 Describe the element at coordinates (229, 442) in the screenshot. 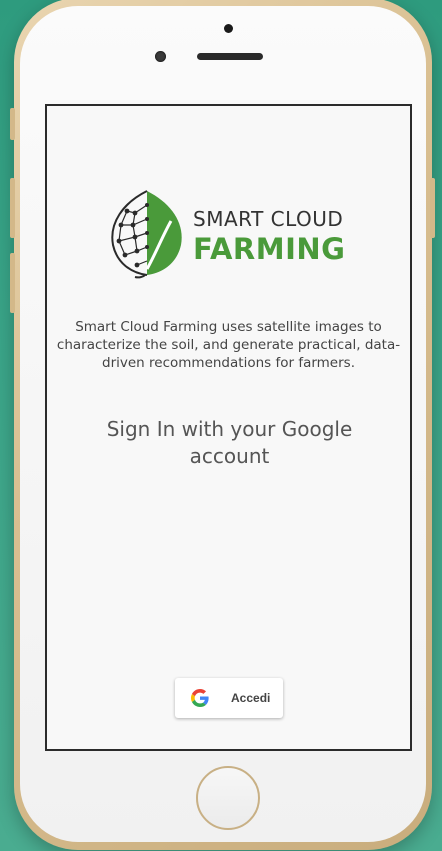

I see `signin-heading: Sign In with your Google account` at that location.